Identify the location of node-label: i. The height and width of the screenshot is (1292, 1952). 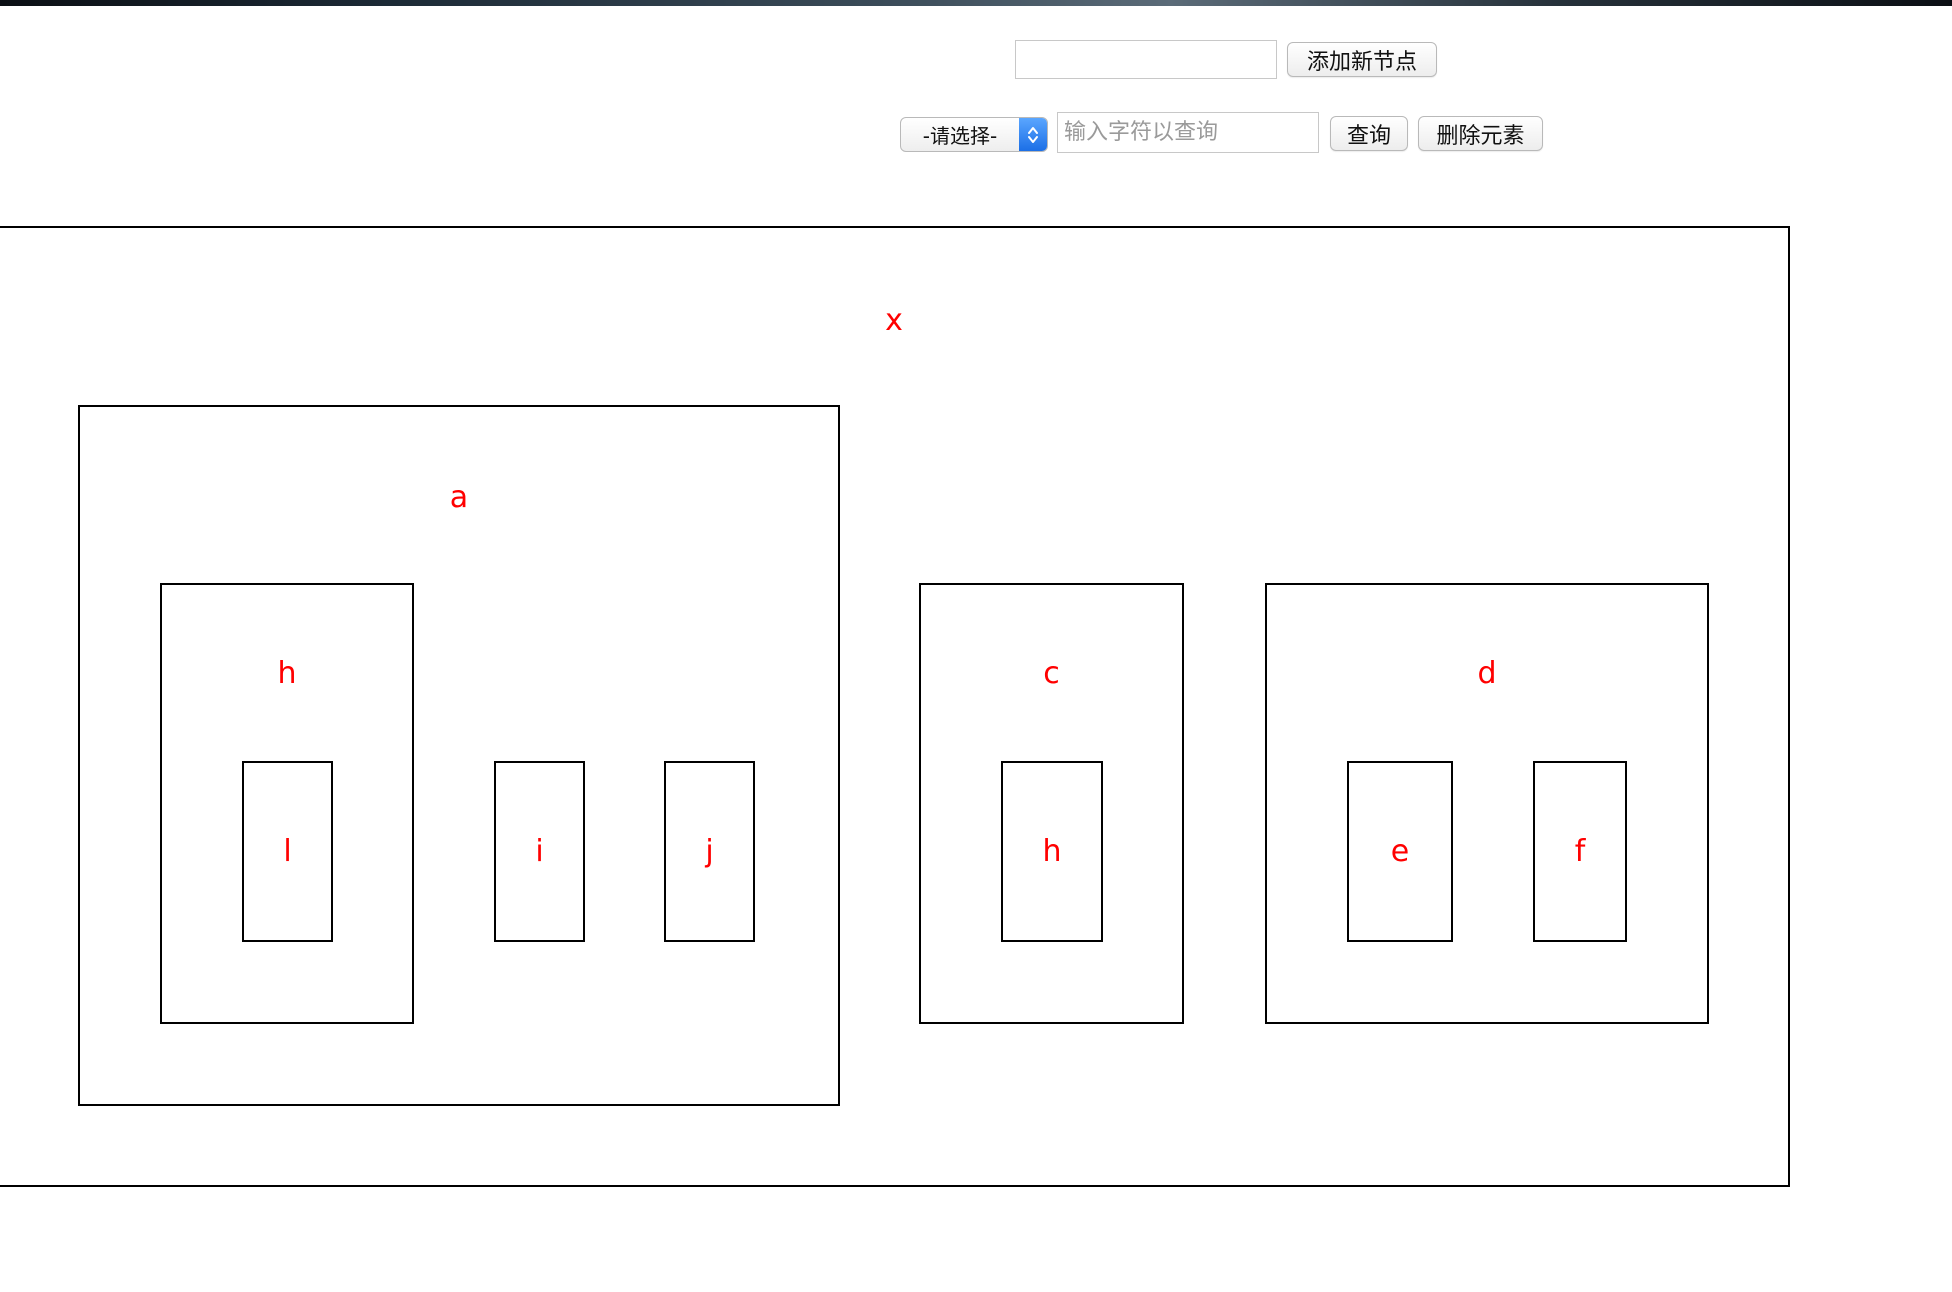
(539, 851).